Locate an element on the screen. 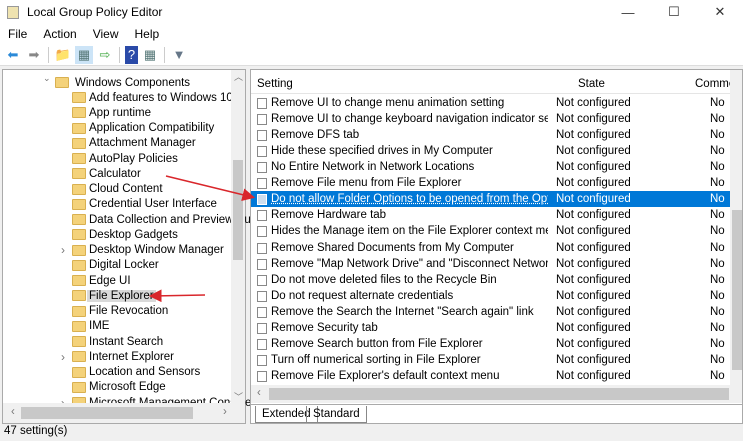  toolbar: ⬅ ➡ 📁 ▦ ⇨ ? ▦ ▼ is located at coordinates (371, 55).